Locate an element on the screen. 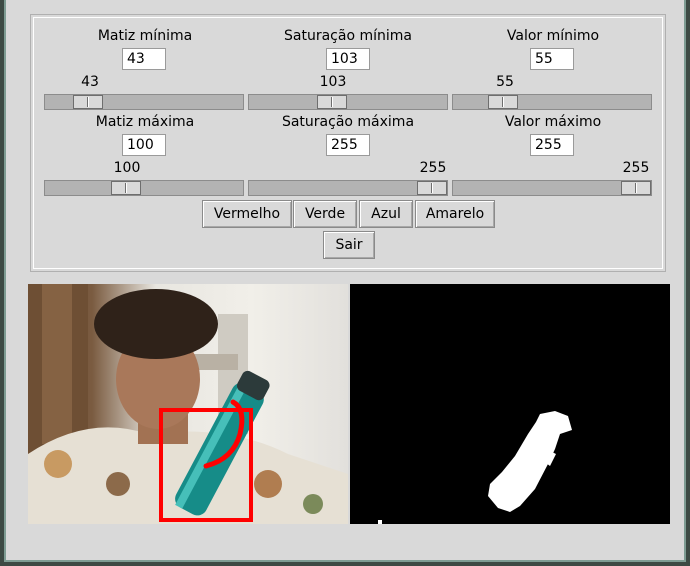  val-min-slider is located at coordinates (552, 102).